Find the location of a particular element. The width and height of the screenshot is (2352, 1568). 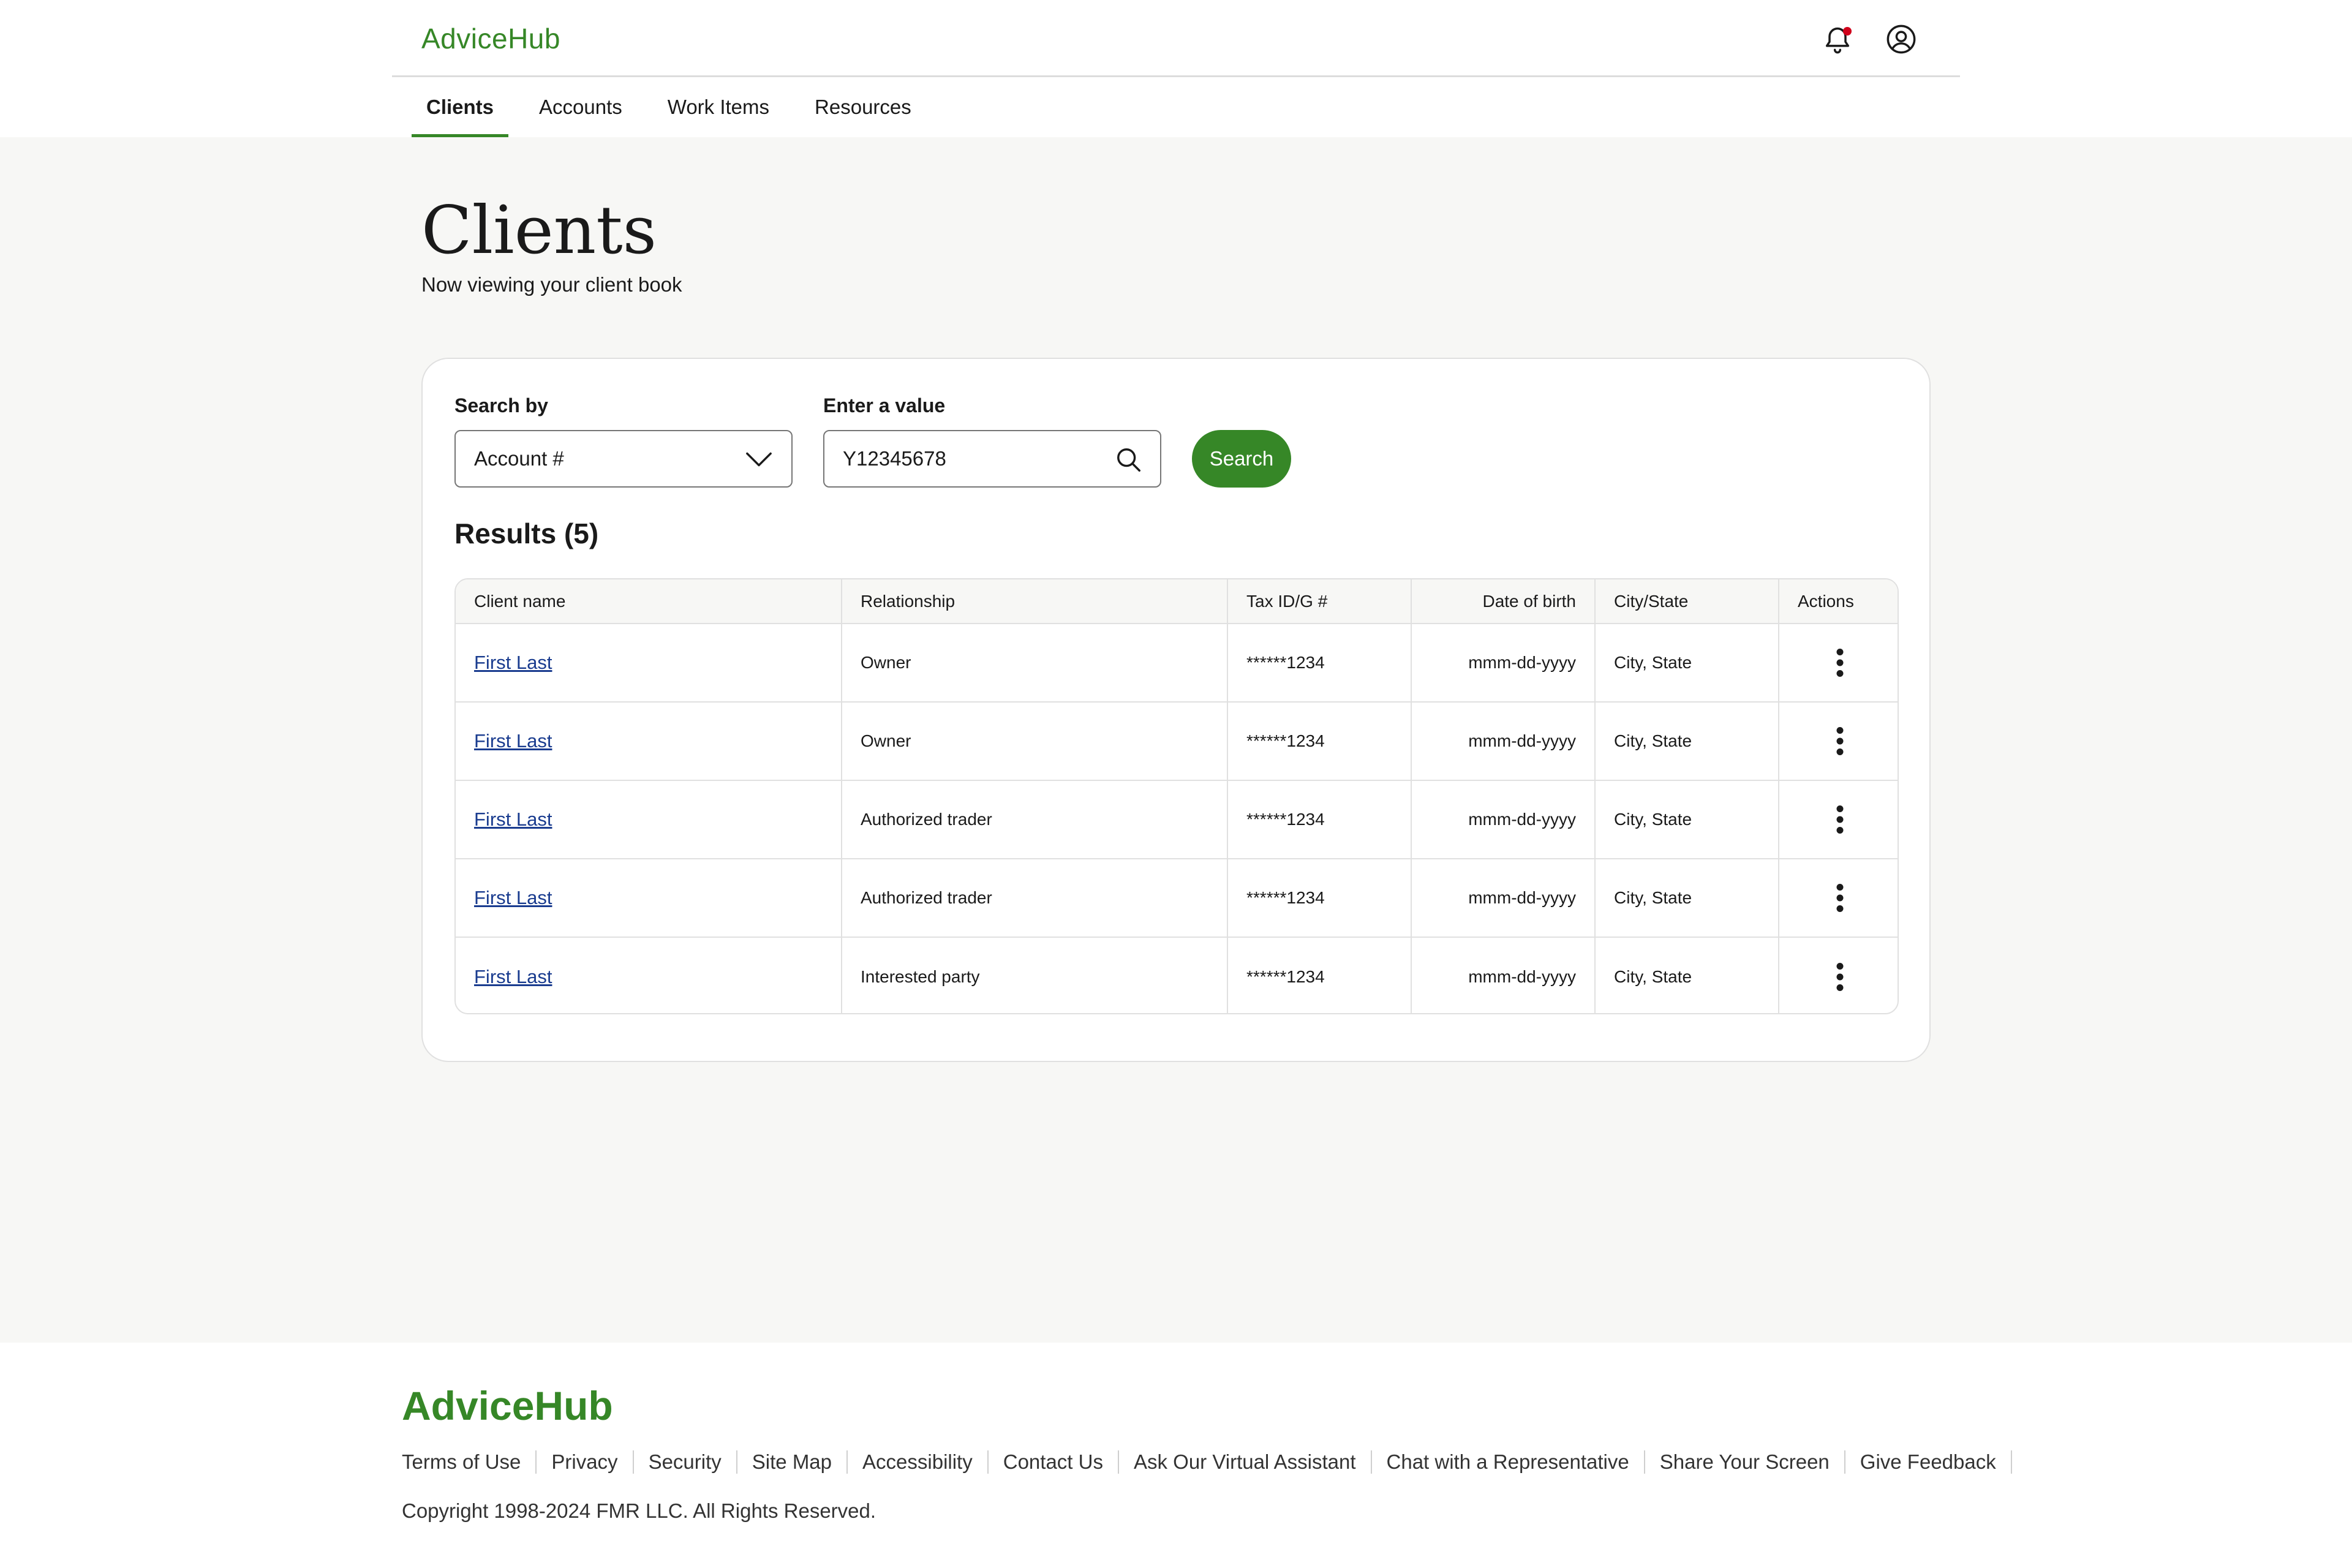

footer-link-chat: Chat with a Representative is located at coordinates (1509, 1462).